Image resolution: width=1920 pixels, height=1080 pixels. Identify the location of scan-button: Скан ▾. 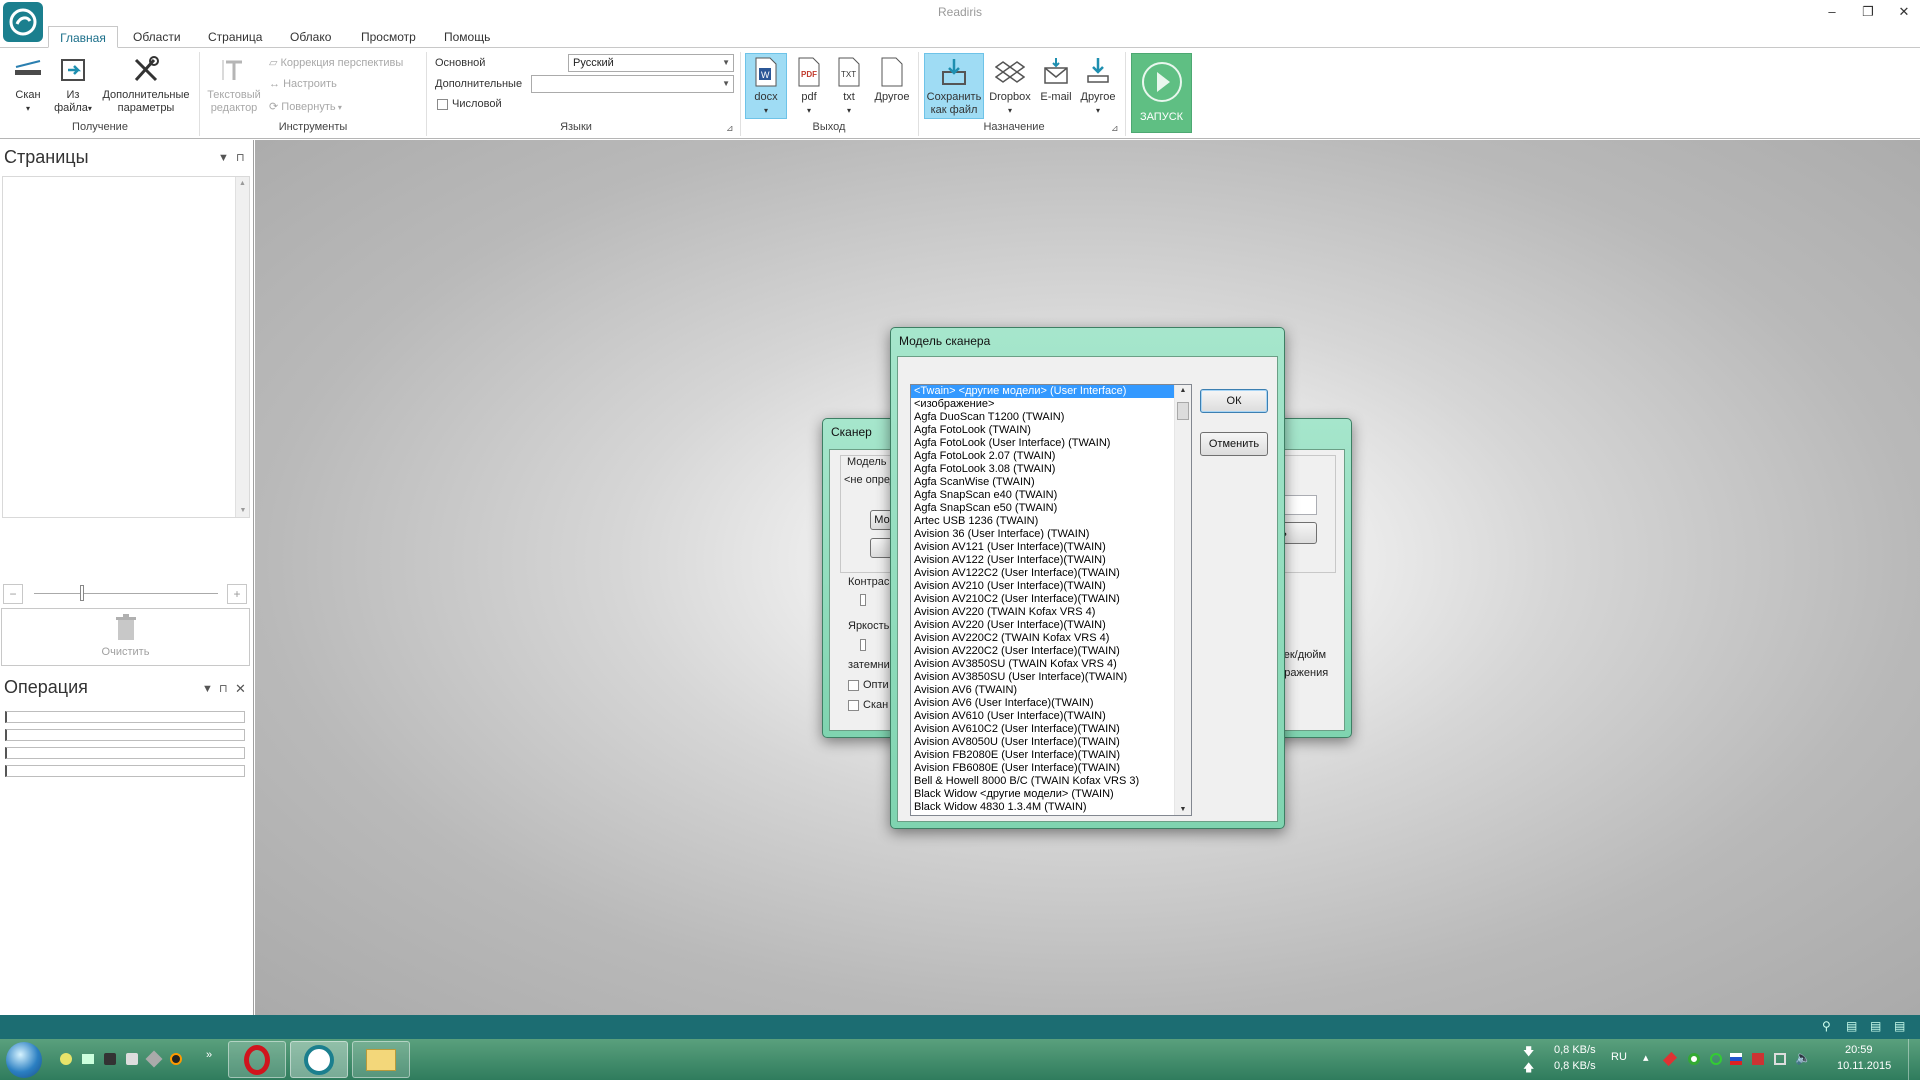
(28, 84).